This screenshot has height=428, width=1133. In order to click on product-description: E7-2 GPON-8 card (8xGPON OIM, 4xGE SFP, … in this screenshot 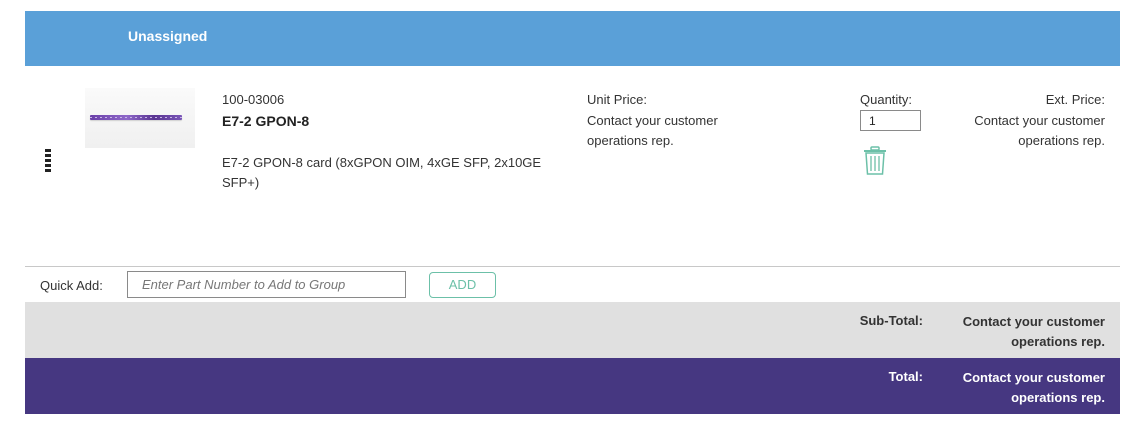, I will do `click(382, 172)`.